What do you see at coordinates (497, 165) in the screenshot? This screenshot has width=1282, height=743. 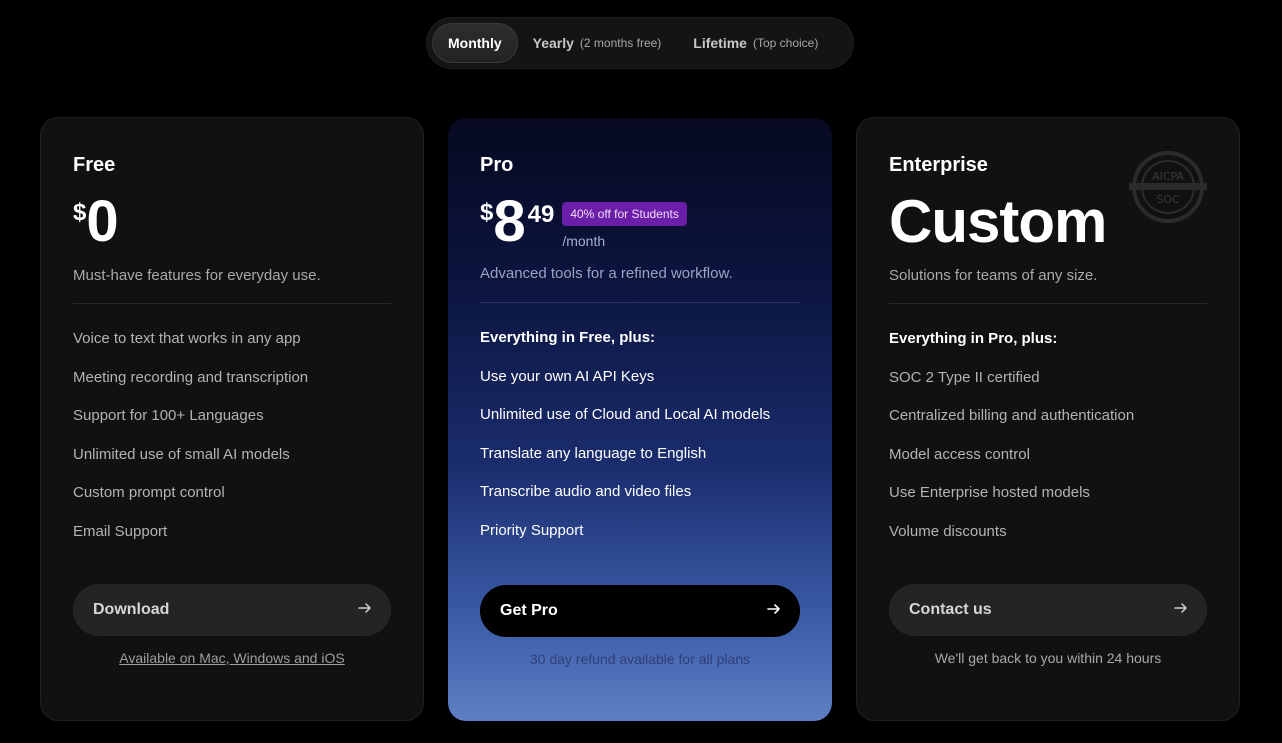 I see `plan-name: Pro` at bounding box center [497, 165].